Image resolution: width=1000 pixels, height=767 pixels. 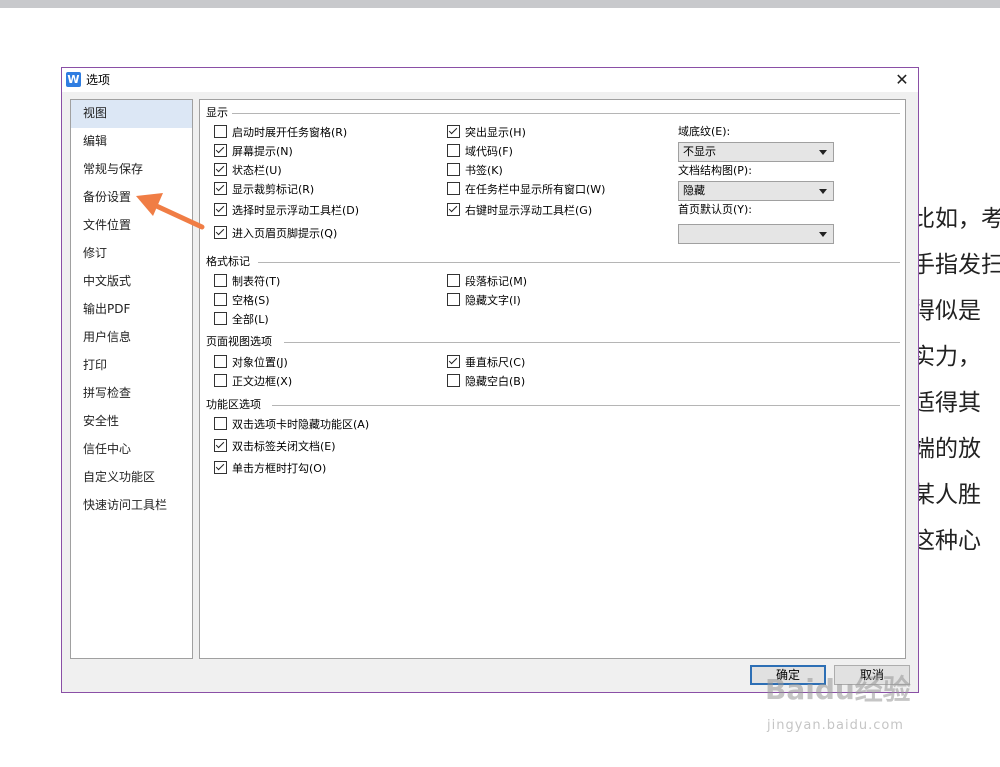 I want to click on baidu-watermark: Baidu经验 jingyan.baidu.com, so click(x=860, y=703).